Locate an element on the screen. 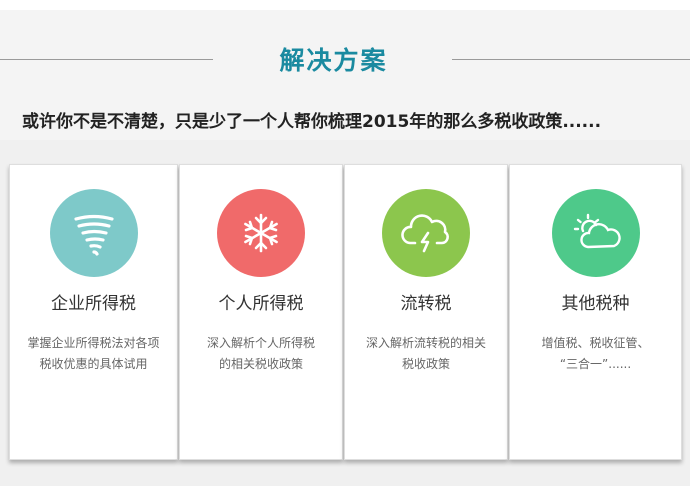 This screenshot has width=690, height=486. thunderstorm-icon is located at coordinates (425, 233).